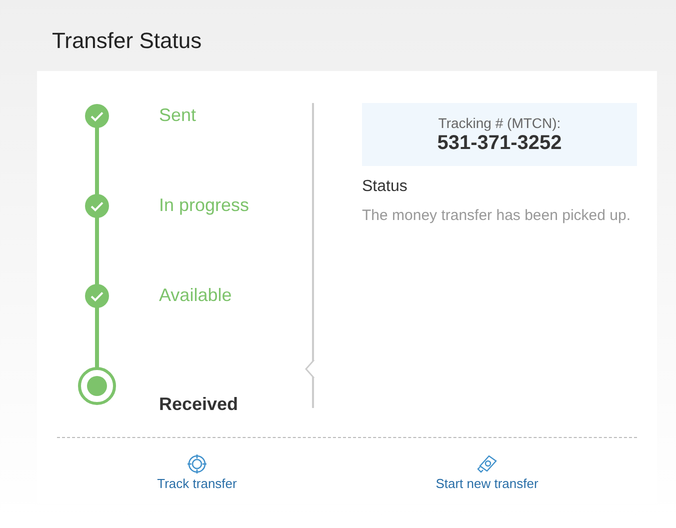 The width and height of the screenshot is (676, 528). What do you see at coordinates (127, 41) in the screenshot?
I see `page-title: Transfer Status` at bounding box center [127, 41].